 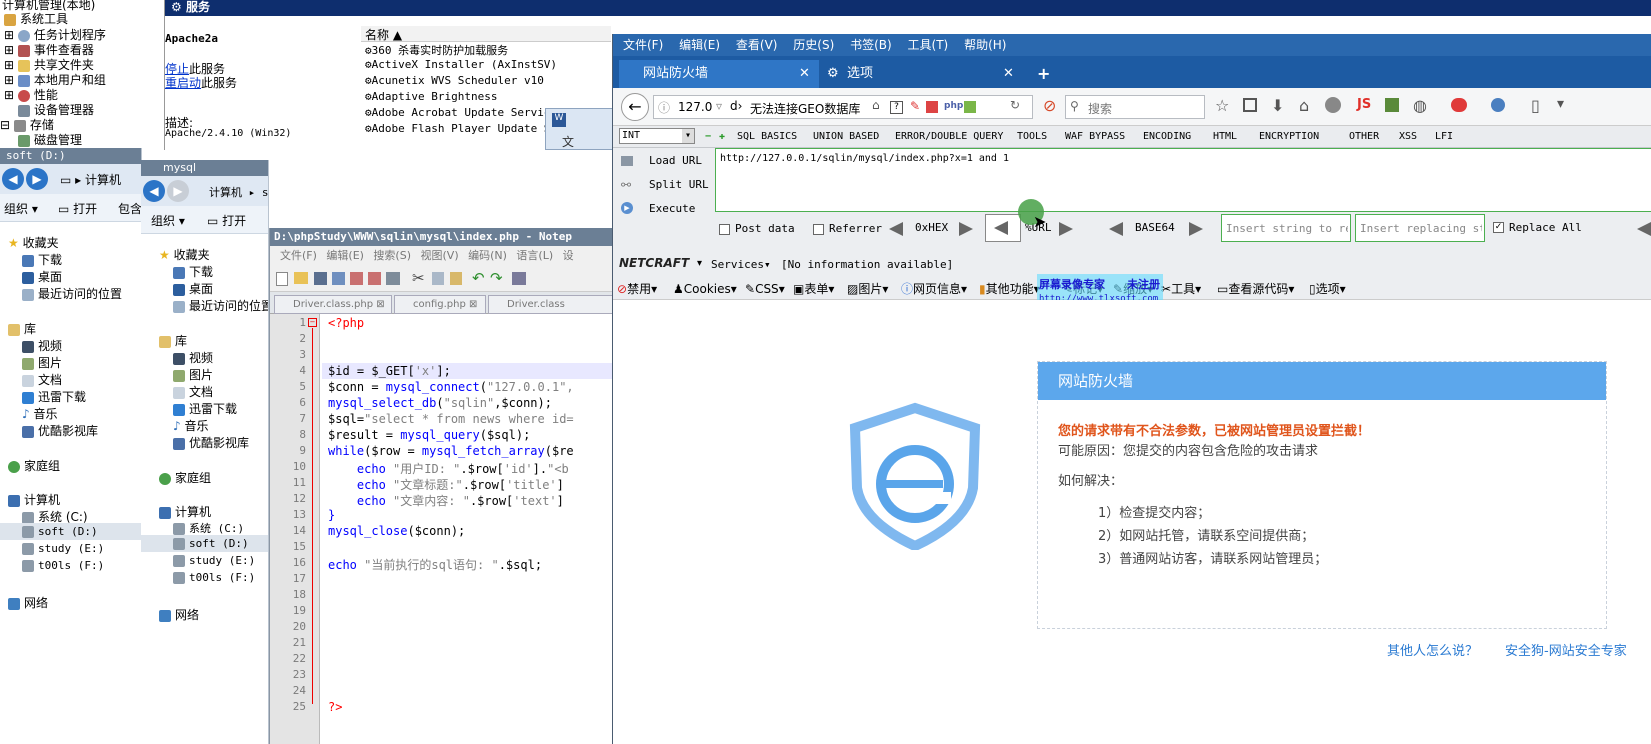 What do you see at coordinates (767, 137) in the screenshot?
I see `menu-sql-basics: SQL BASICS` at bounding box center [767, 137].